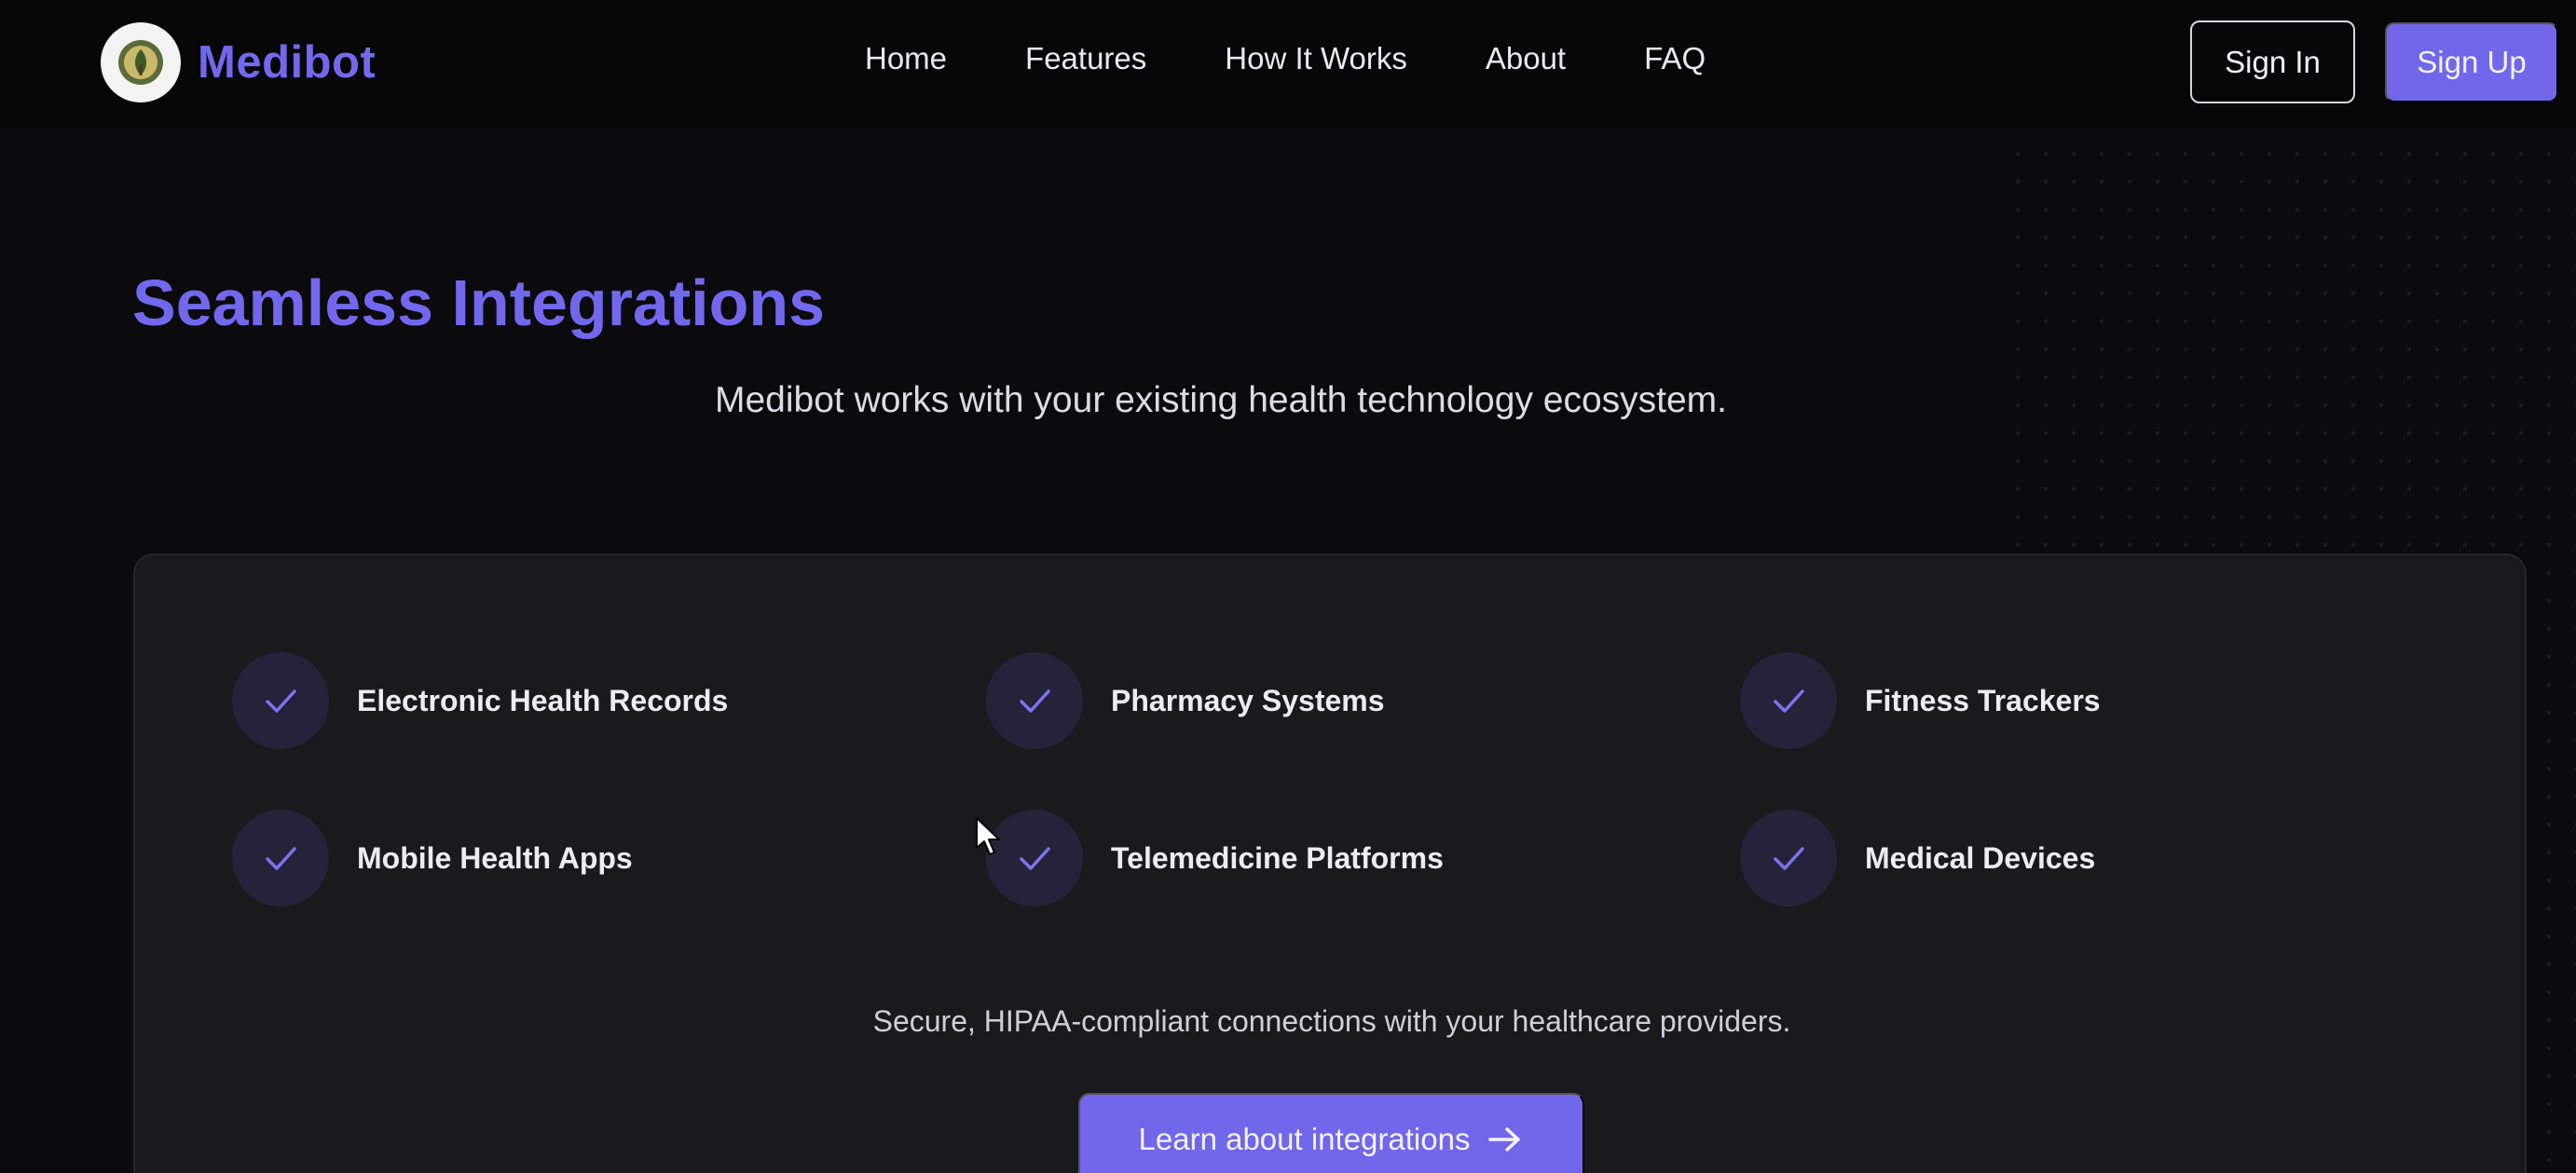  What do you see at coordinates (1675, 59) in the screenshot?
I see `nav-link-faq: FAQ` at bounding box center [1675, 59].